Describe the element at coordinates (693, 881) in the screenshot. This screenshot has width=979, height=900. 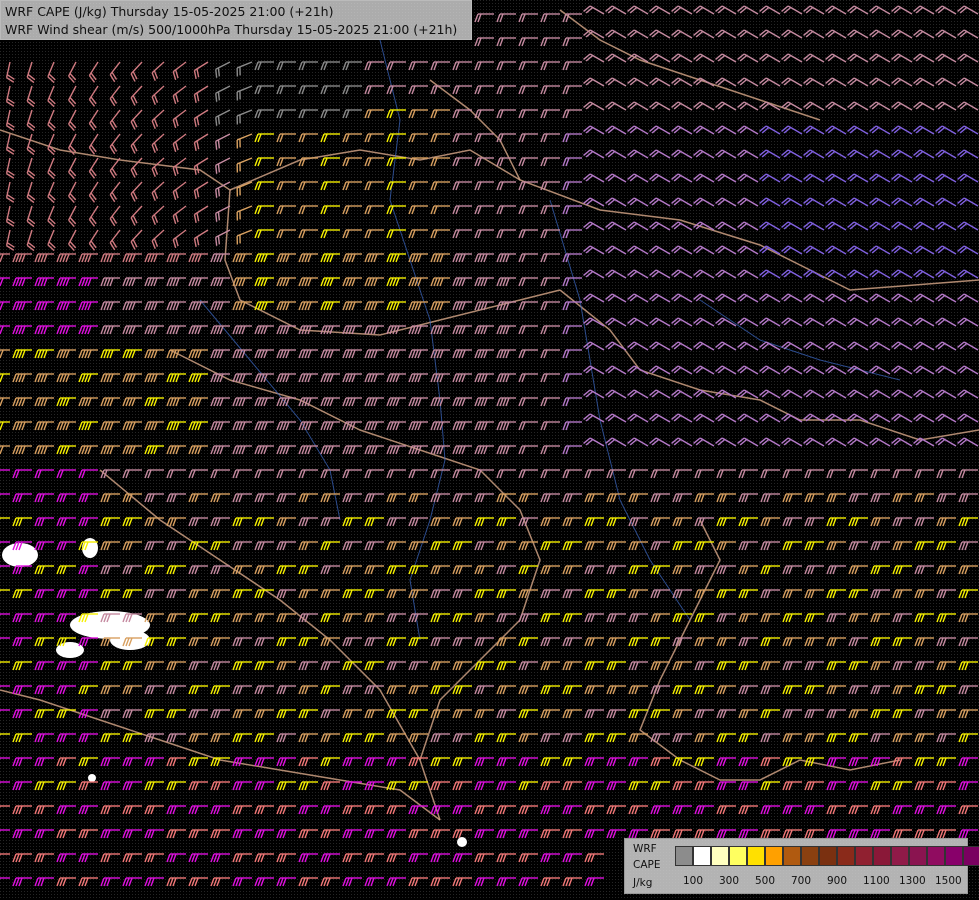
I see `legend-tick-label: 100` at that location.